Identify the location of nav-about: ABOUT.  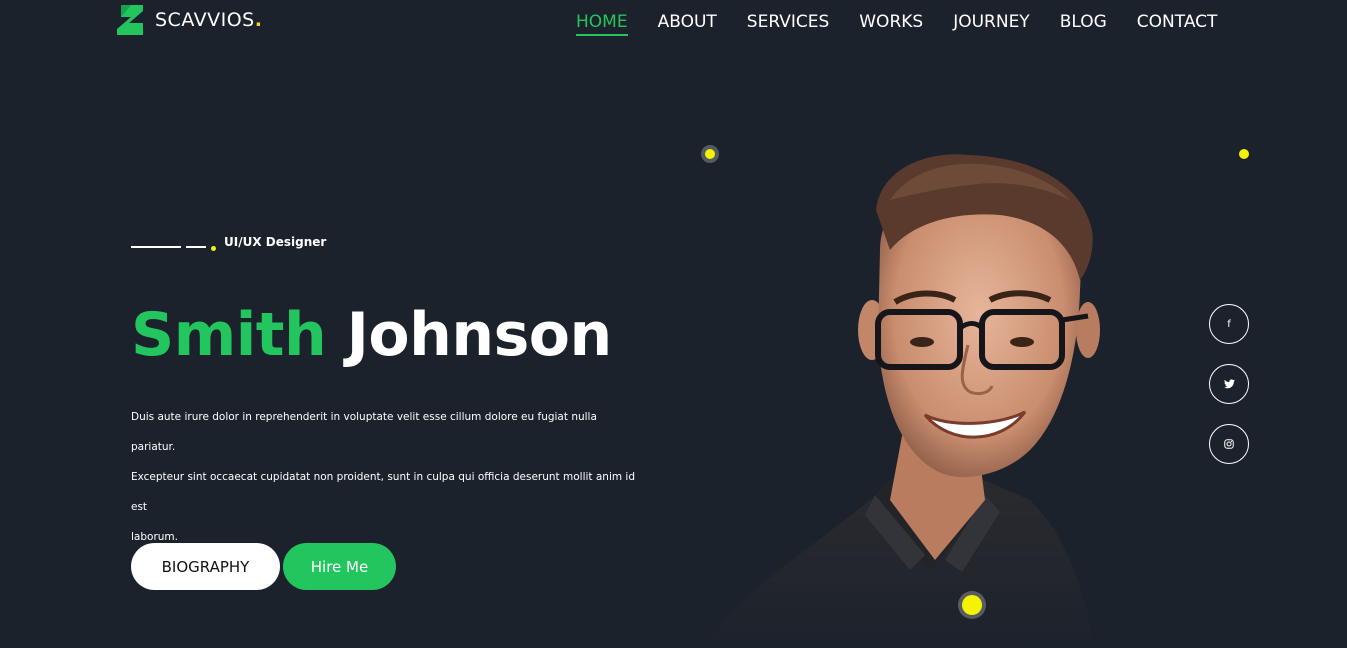
(687, 24).